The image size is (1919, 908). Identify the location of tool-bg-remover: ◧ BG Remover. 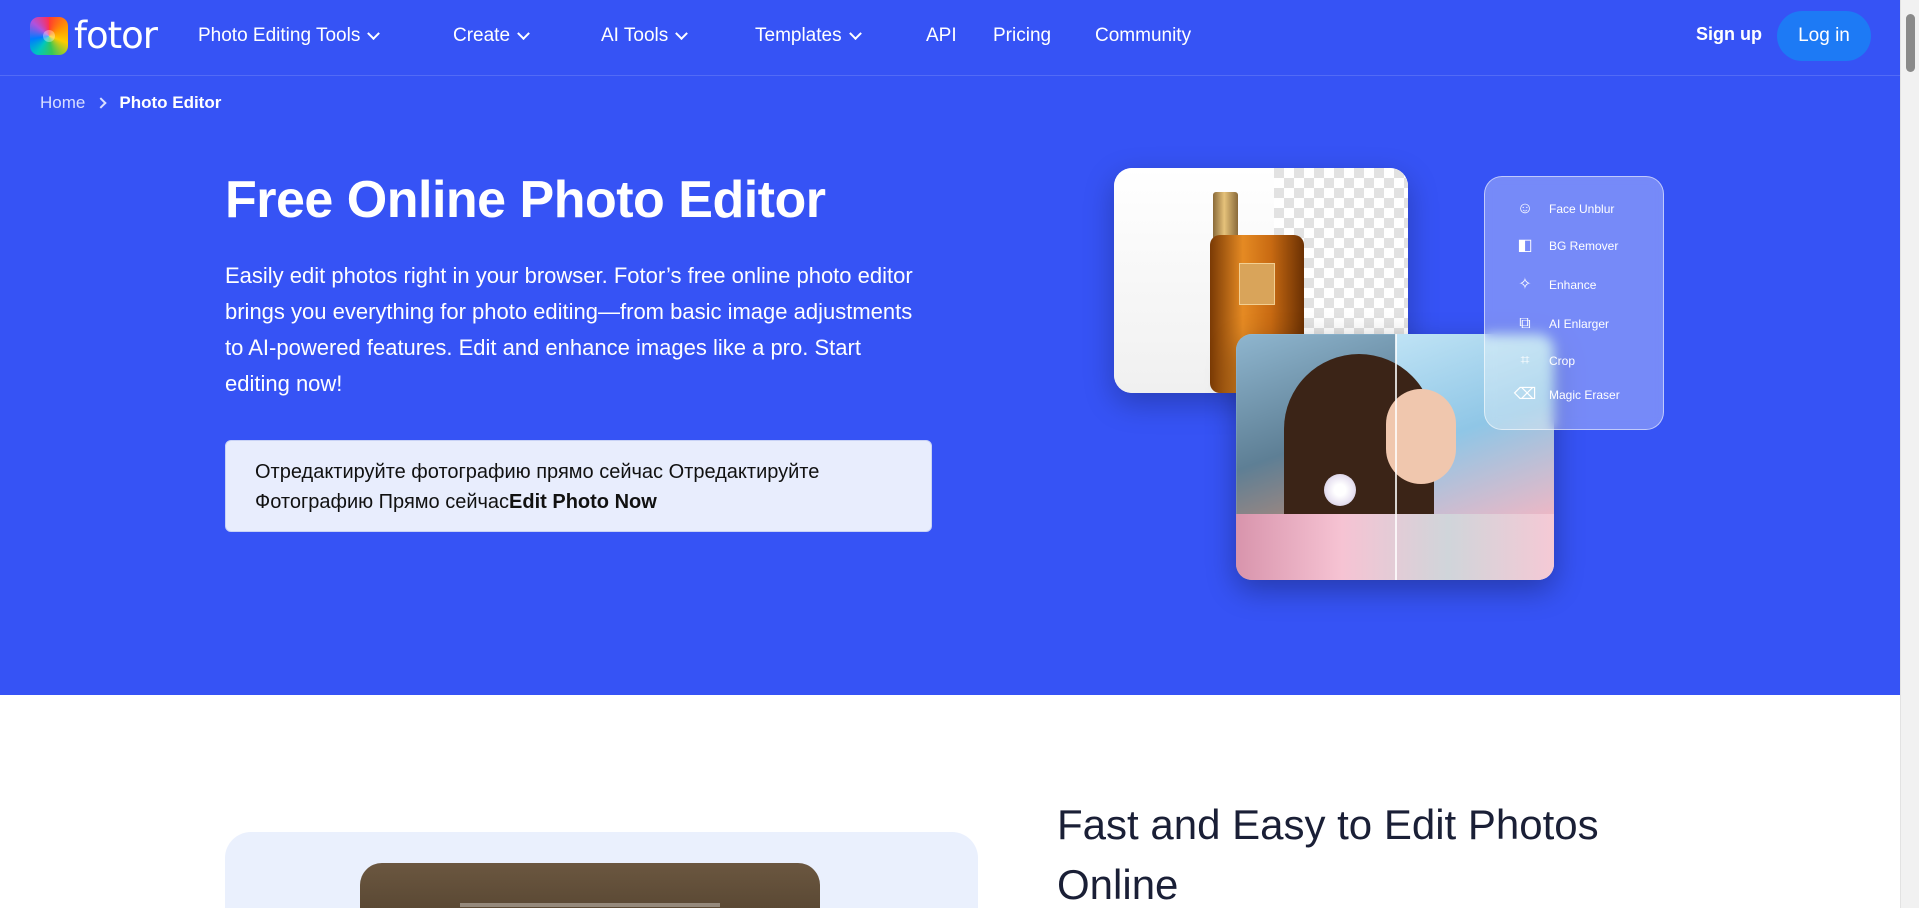
(1566, 246).